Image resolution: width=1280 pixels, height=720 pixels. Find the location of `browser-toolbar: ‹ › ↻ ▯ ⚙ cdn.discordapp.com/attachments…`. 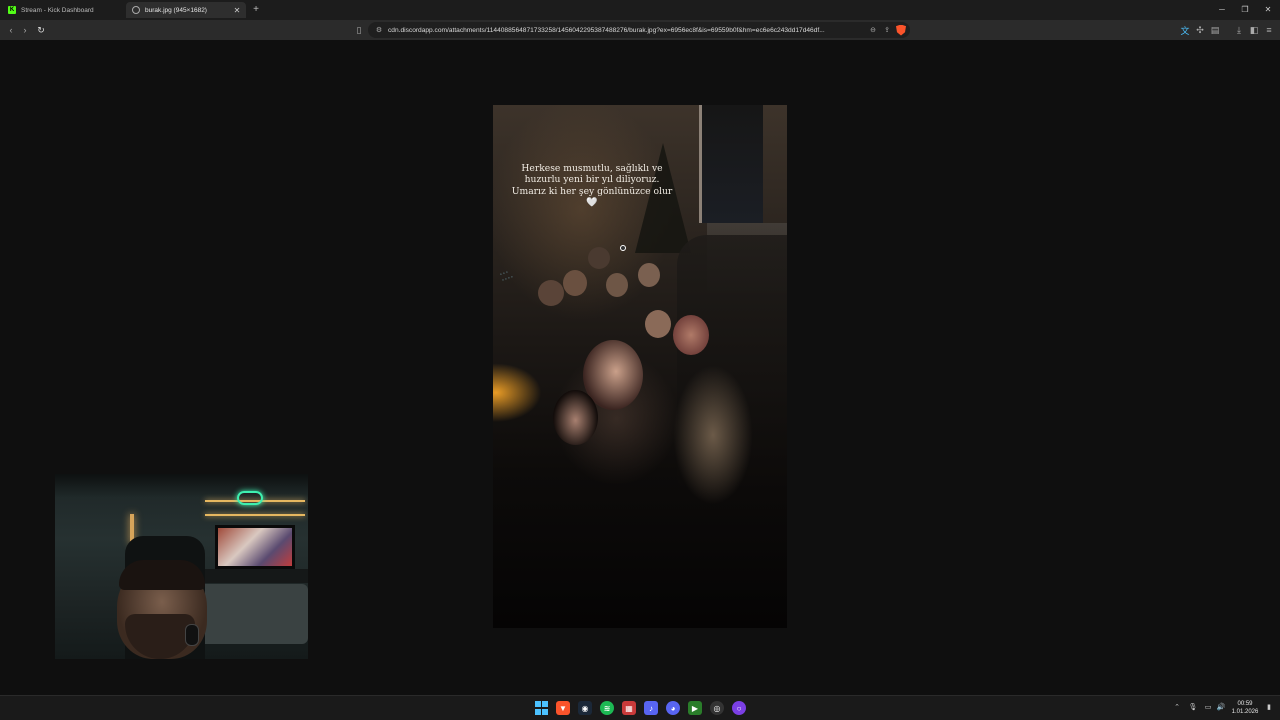

browser-toolbar: ‹ › ↻ ▯ ⚙ cdn.discordapp.com/attachments… is located at coordinates (640, 30).